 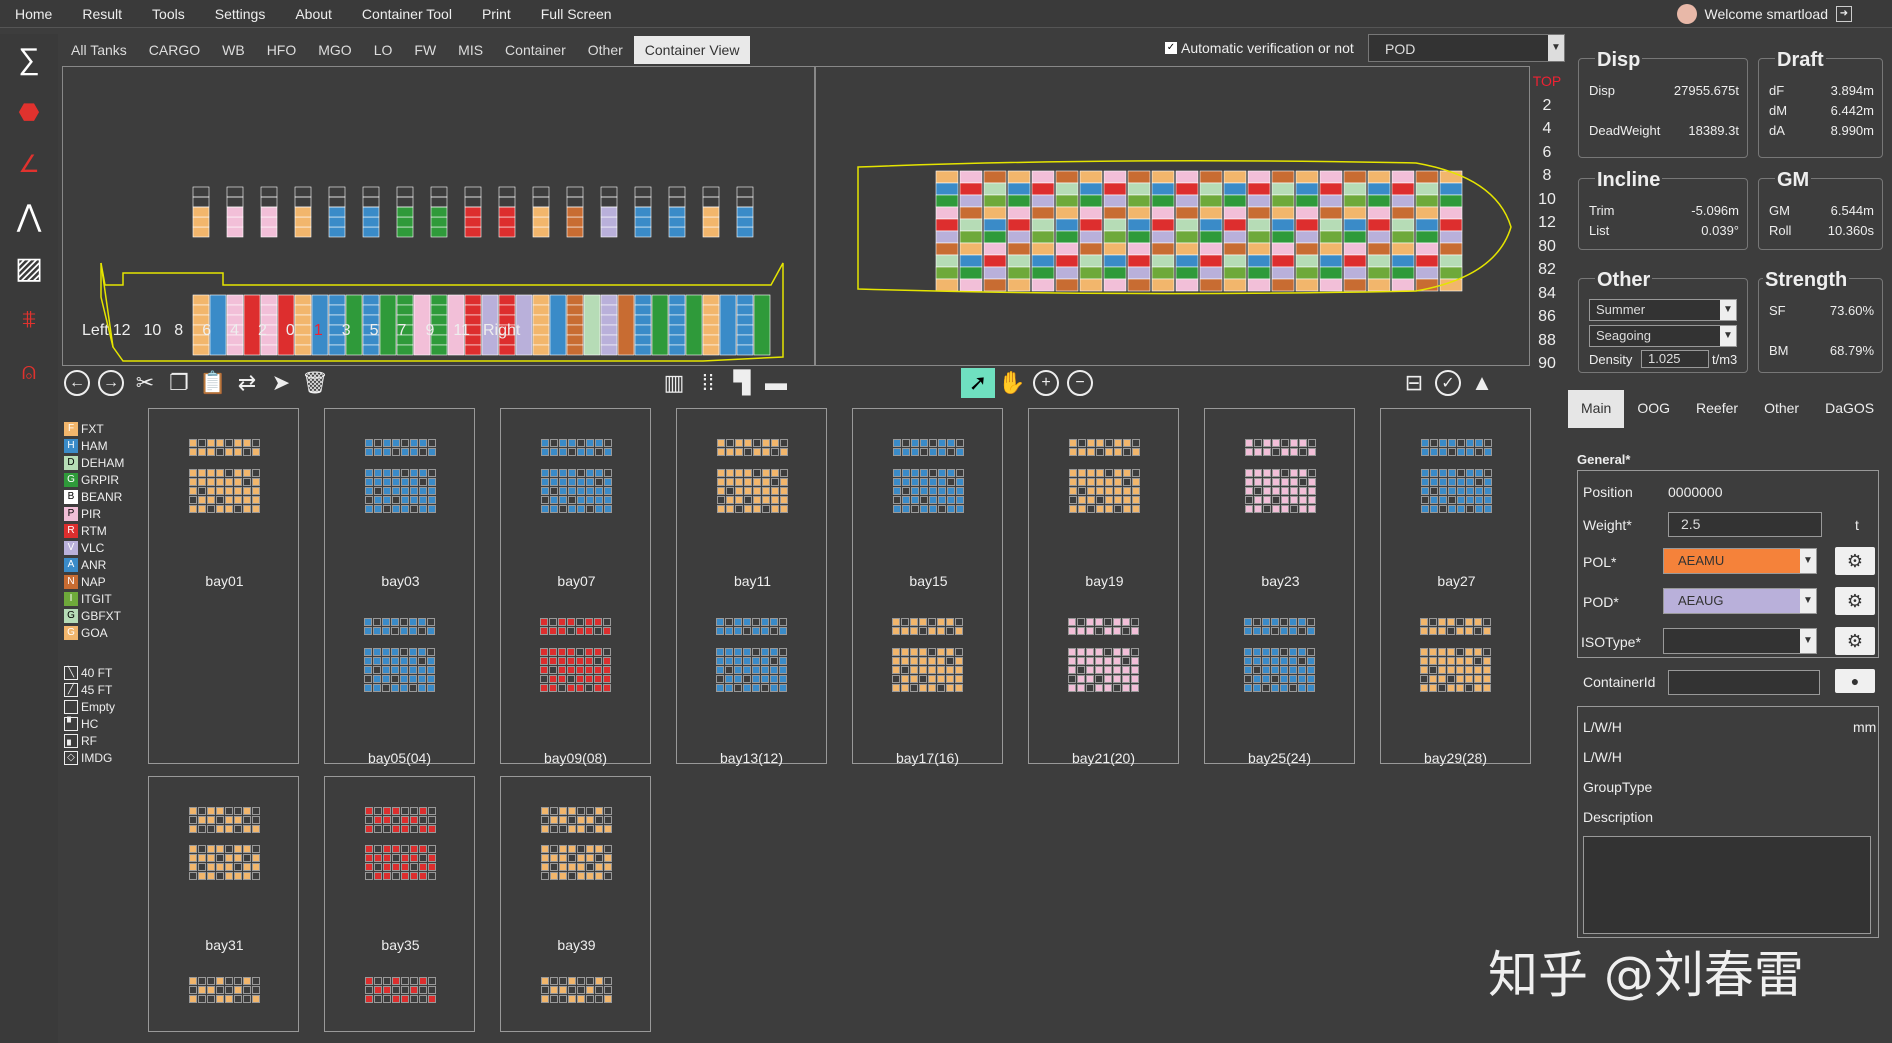 What do you see at coordinates (29, 112) in the screenshot?
I see `ship-top-icon: ⬣` at bounding box center [29, 112].